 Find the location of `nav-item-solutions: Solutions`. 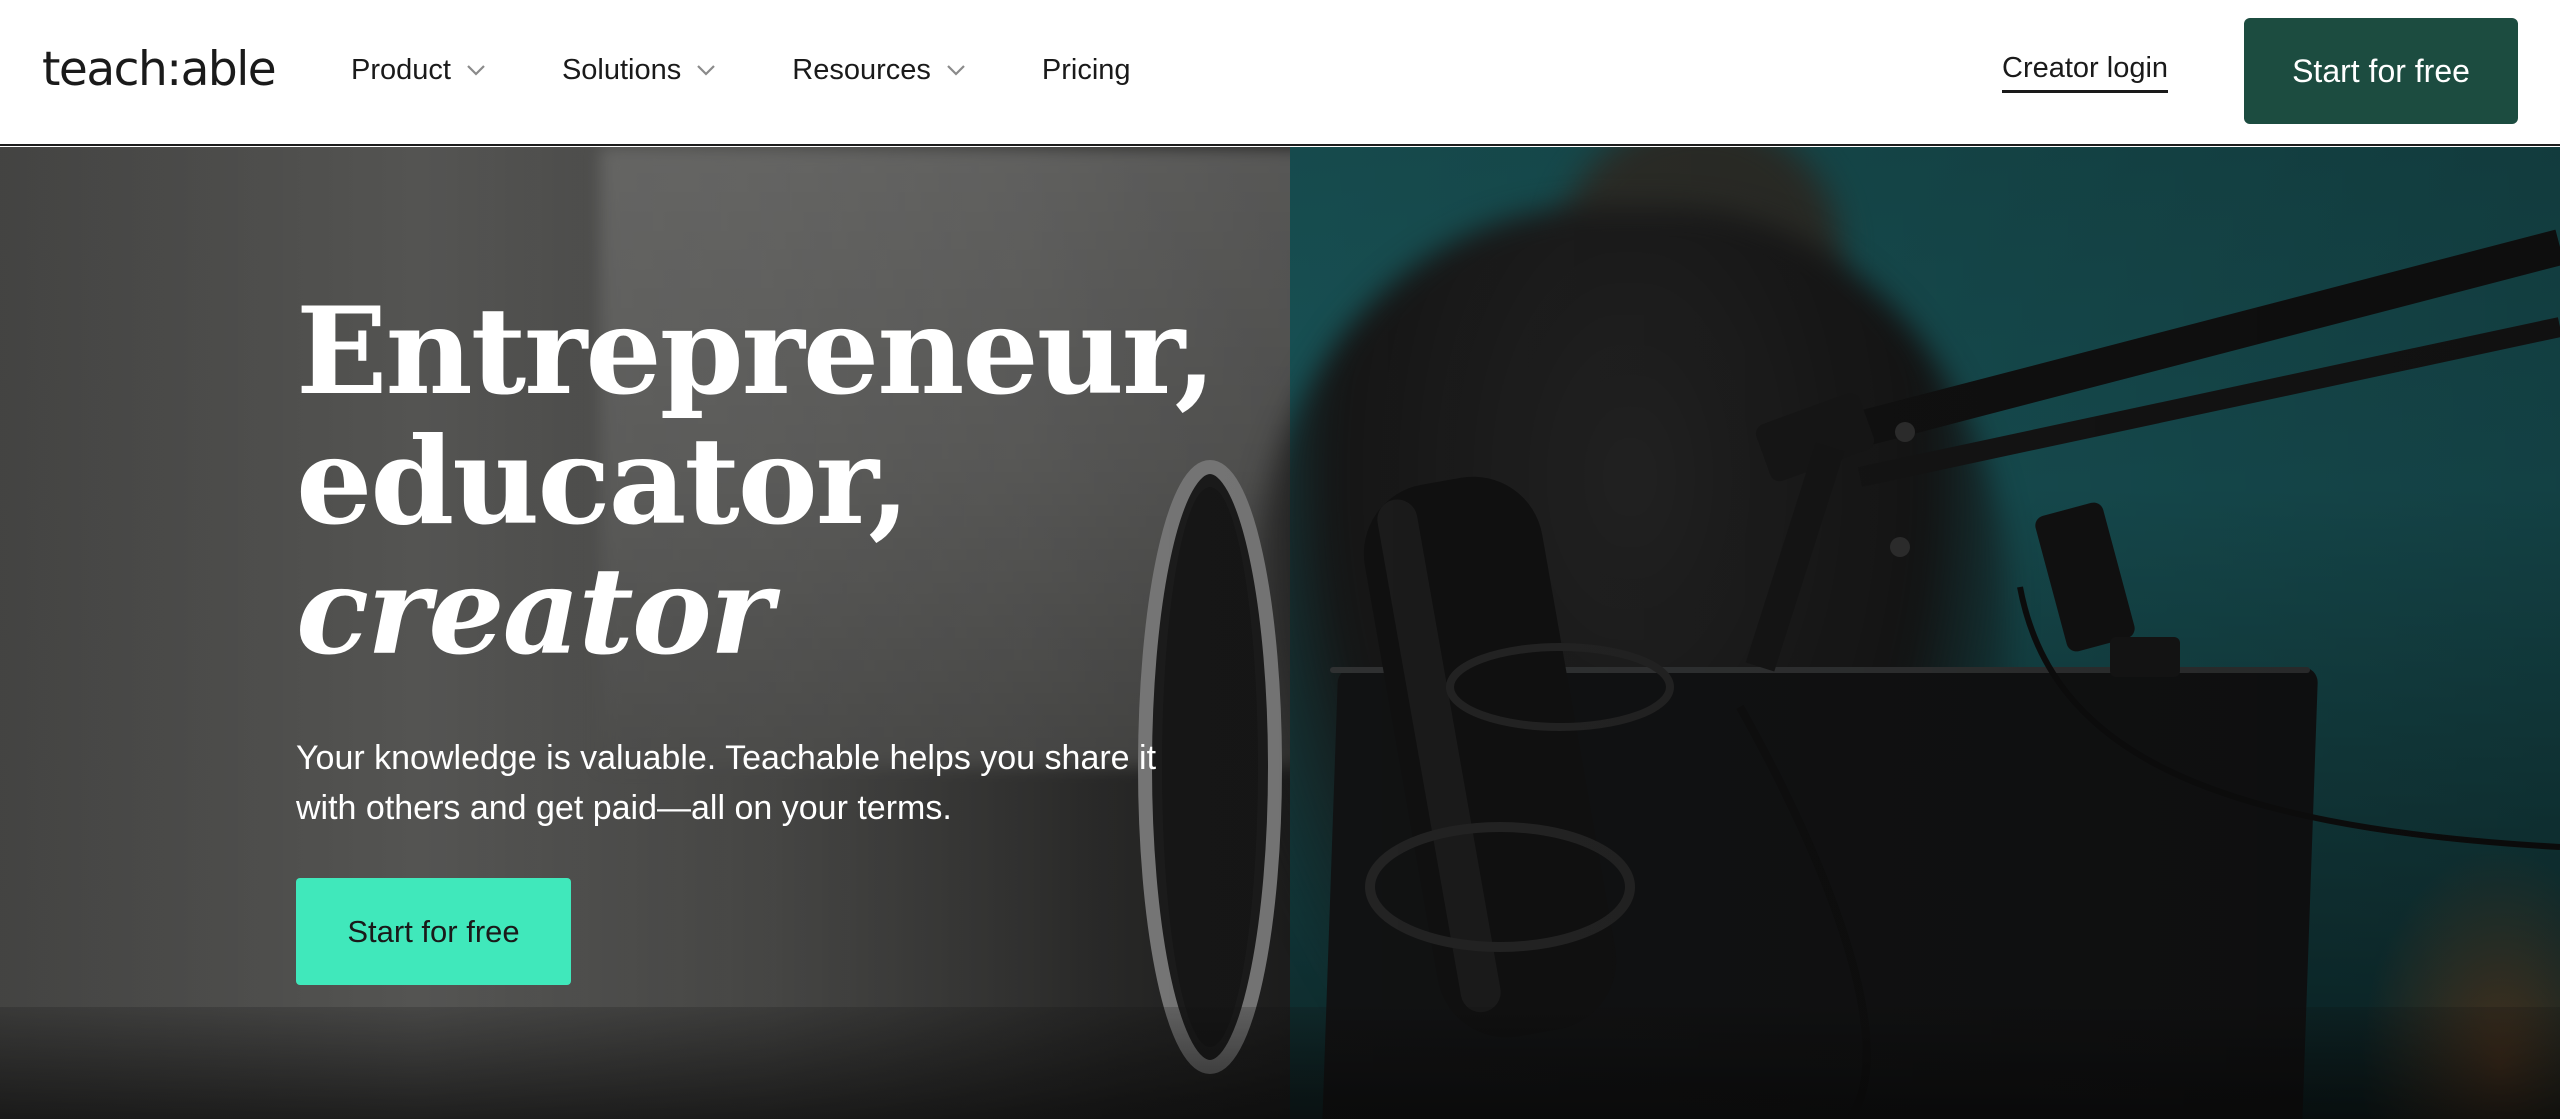

nav-item-solutions: Solutions is located at coordinates (639, 70).